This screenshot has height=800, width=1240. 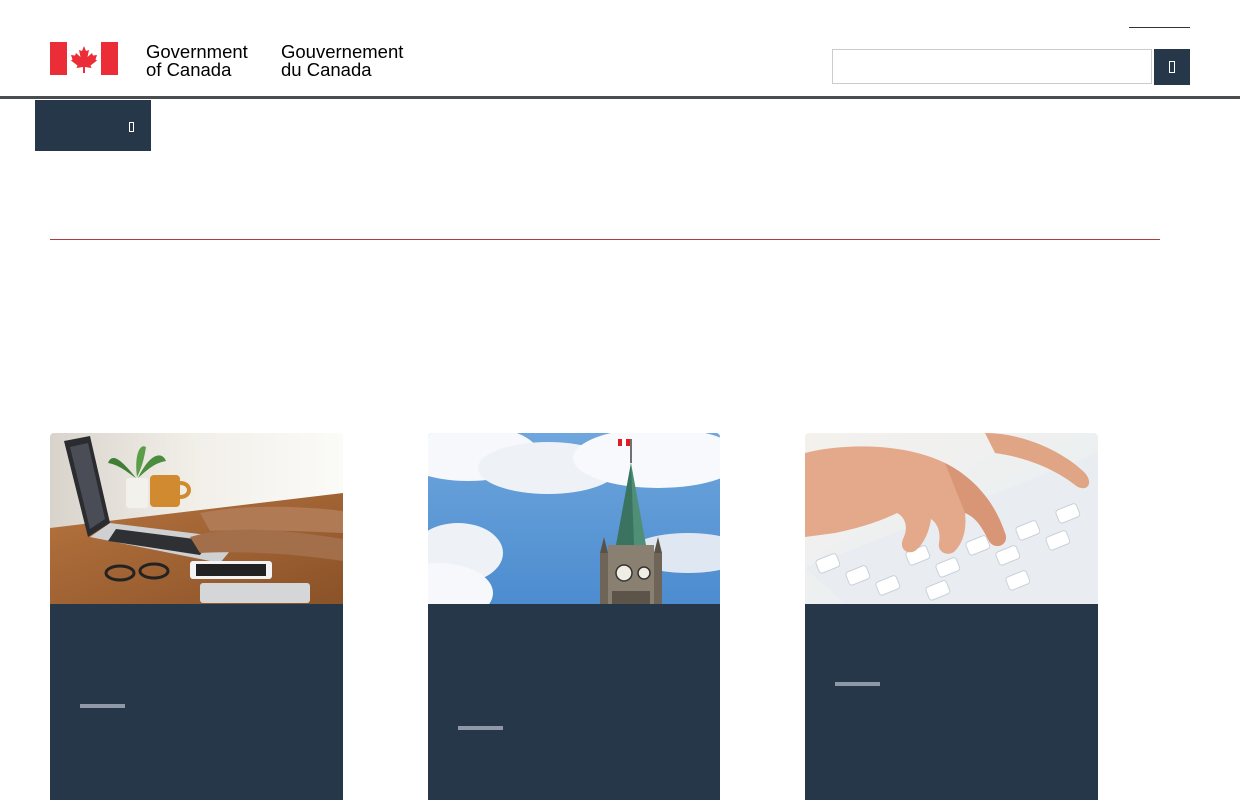 I want to click on language-toggle-link, so click(x=1159, y=27).